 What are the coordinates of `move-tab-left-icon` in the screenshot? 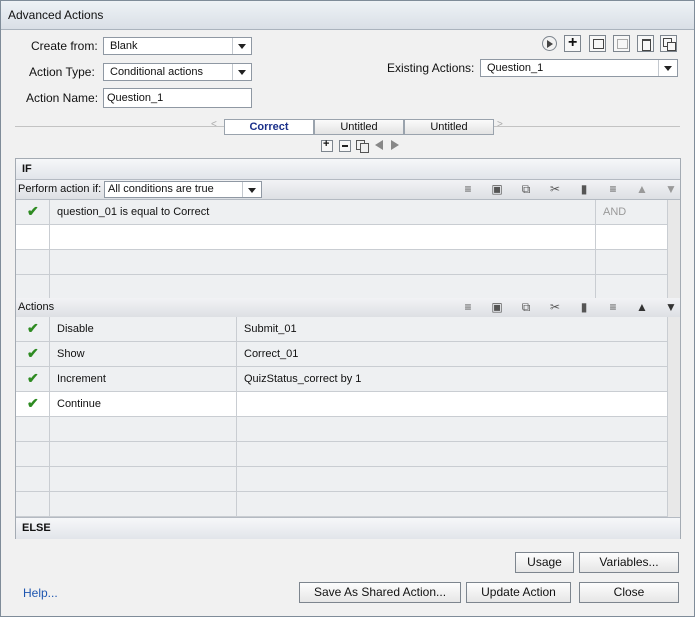 It's located at (379, 145).